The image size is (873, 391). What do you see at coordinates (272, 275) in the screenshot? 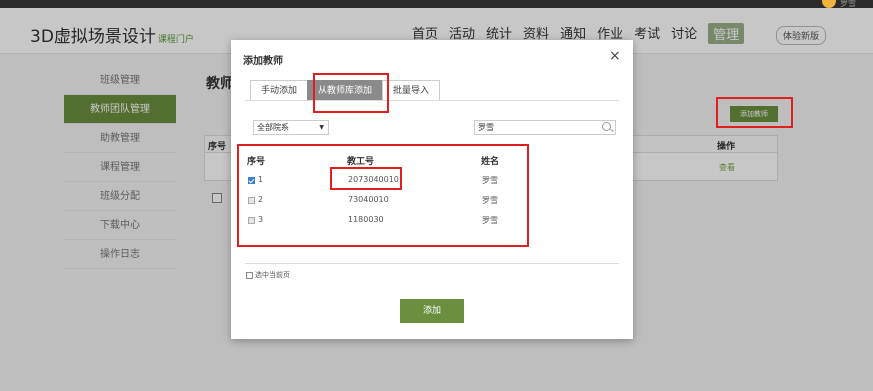
I see `select-page-label: 选中当前页` at bounding box center [272, 275].